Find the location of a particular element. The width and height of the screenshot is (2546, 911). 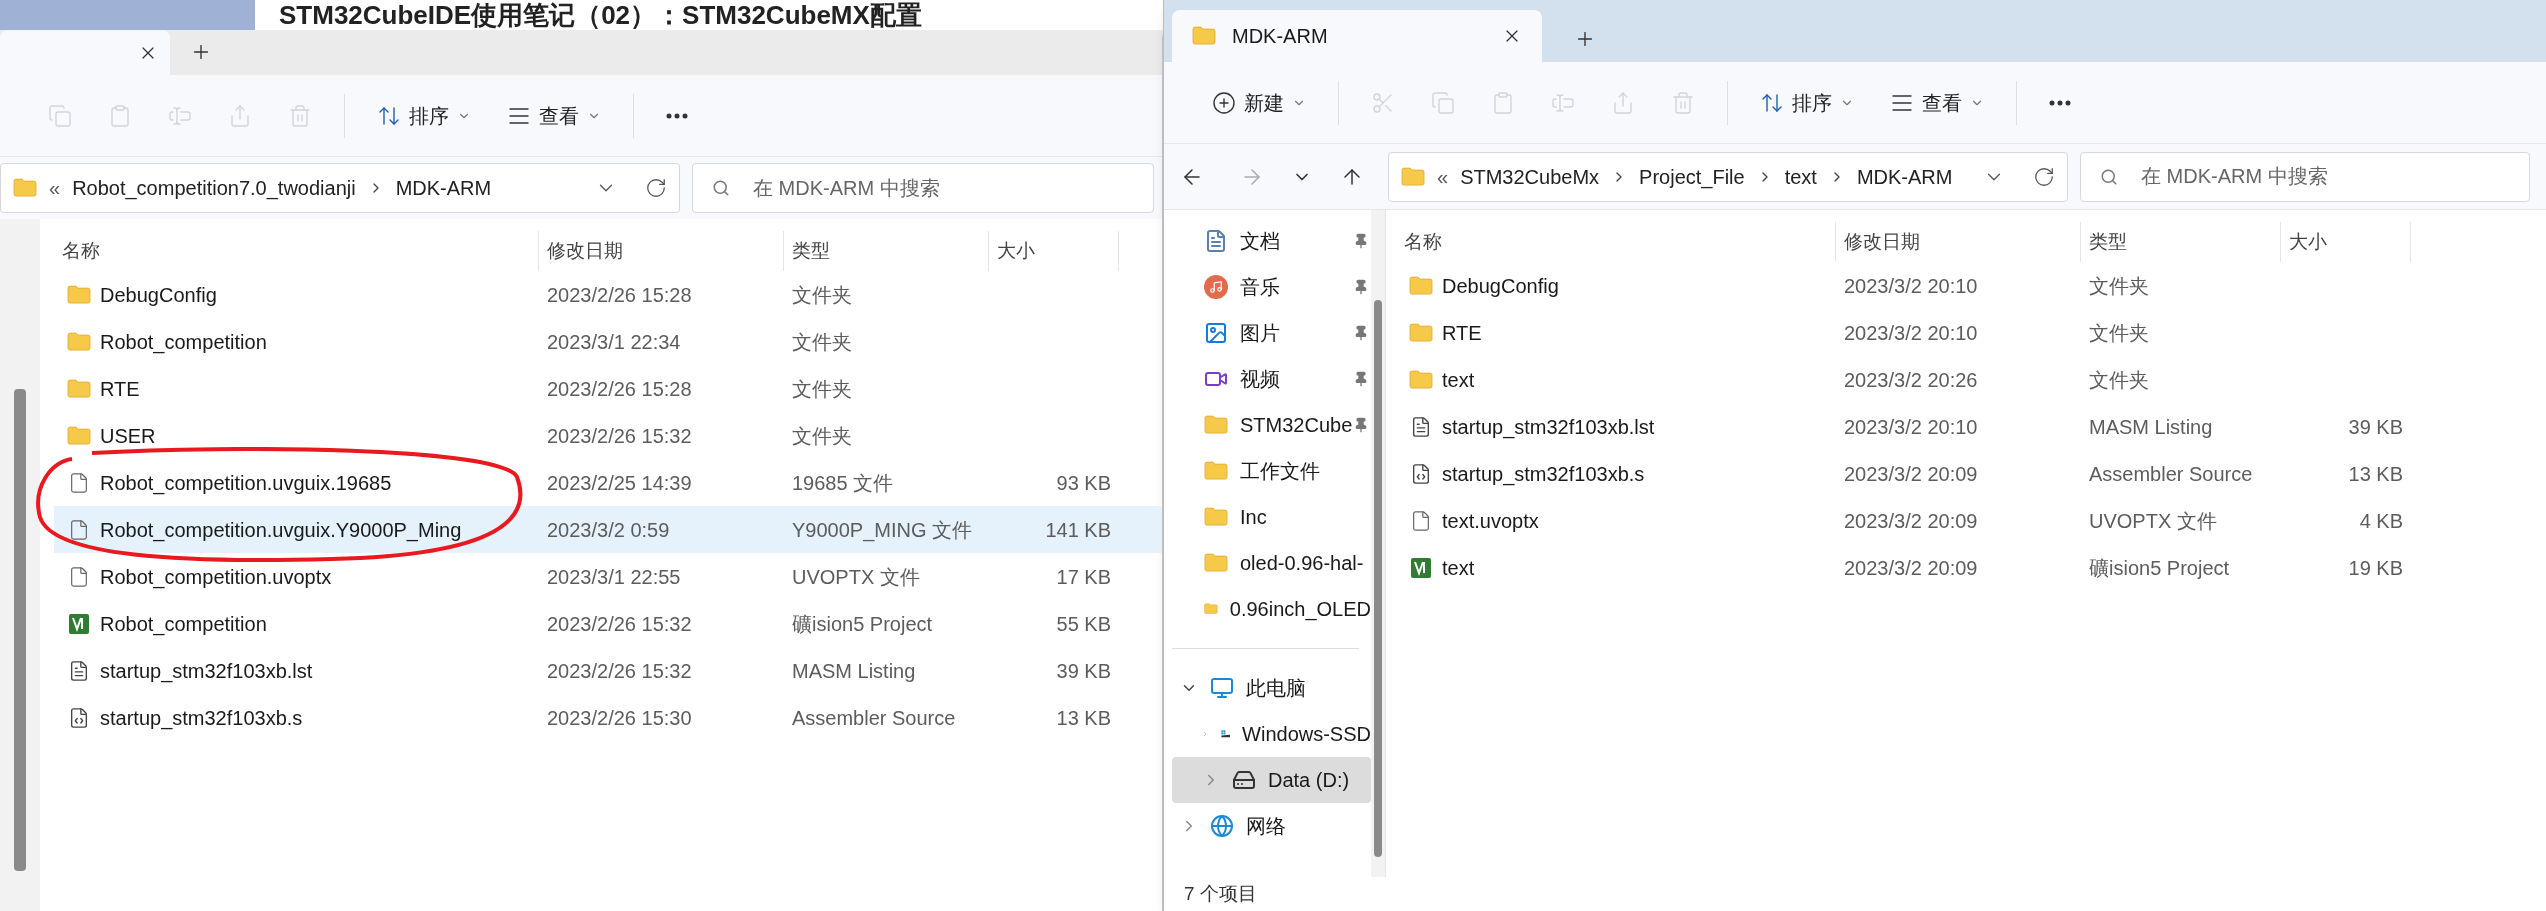

monitor-icon is located at coordinates (1222, 688).